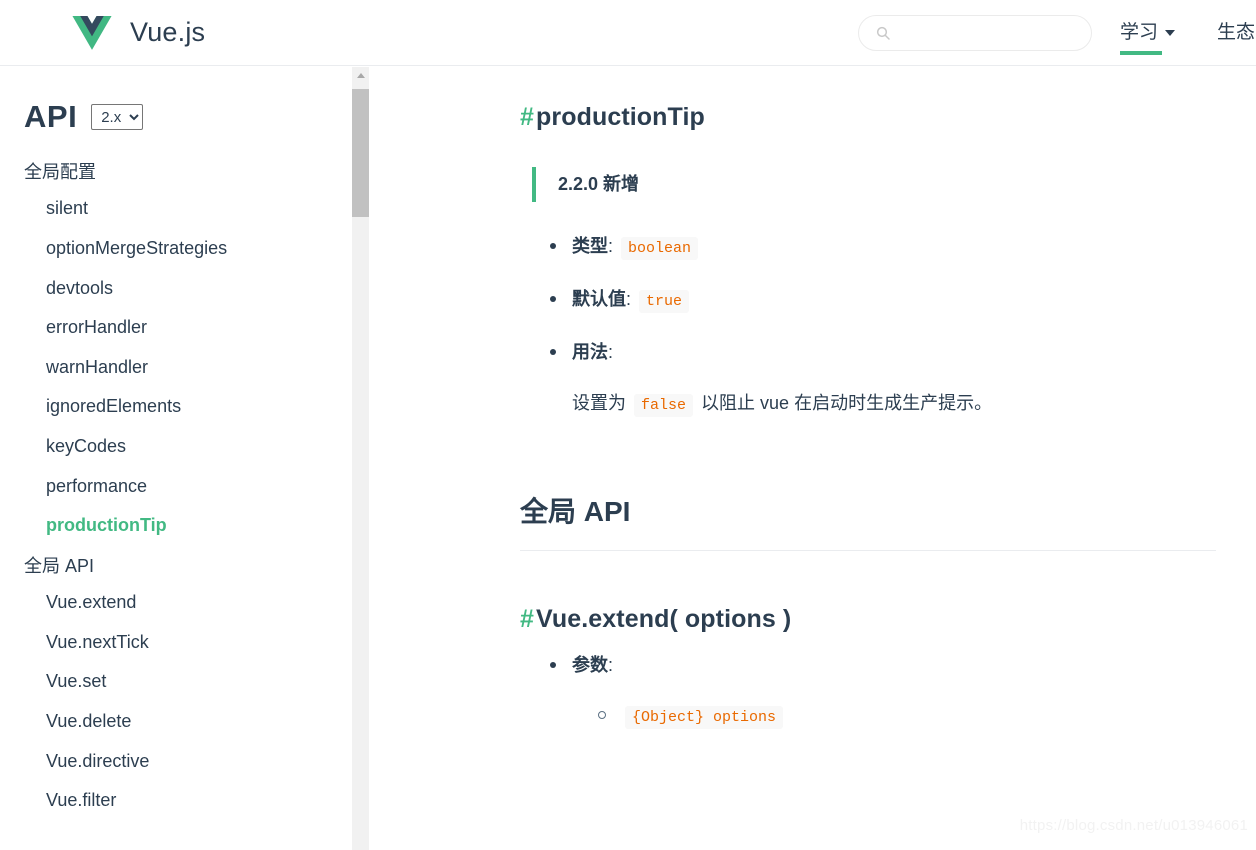 The width and height of the screenshot is (1256, 850). Describe the element at coordinates (907, 715) in the screenshot. I see `list-item-param-options: {Object} options` at that location.